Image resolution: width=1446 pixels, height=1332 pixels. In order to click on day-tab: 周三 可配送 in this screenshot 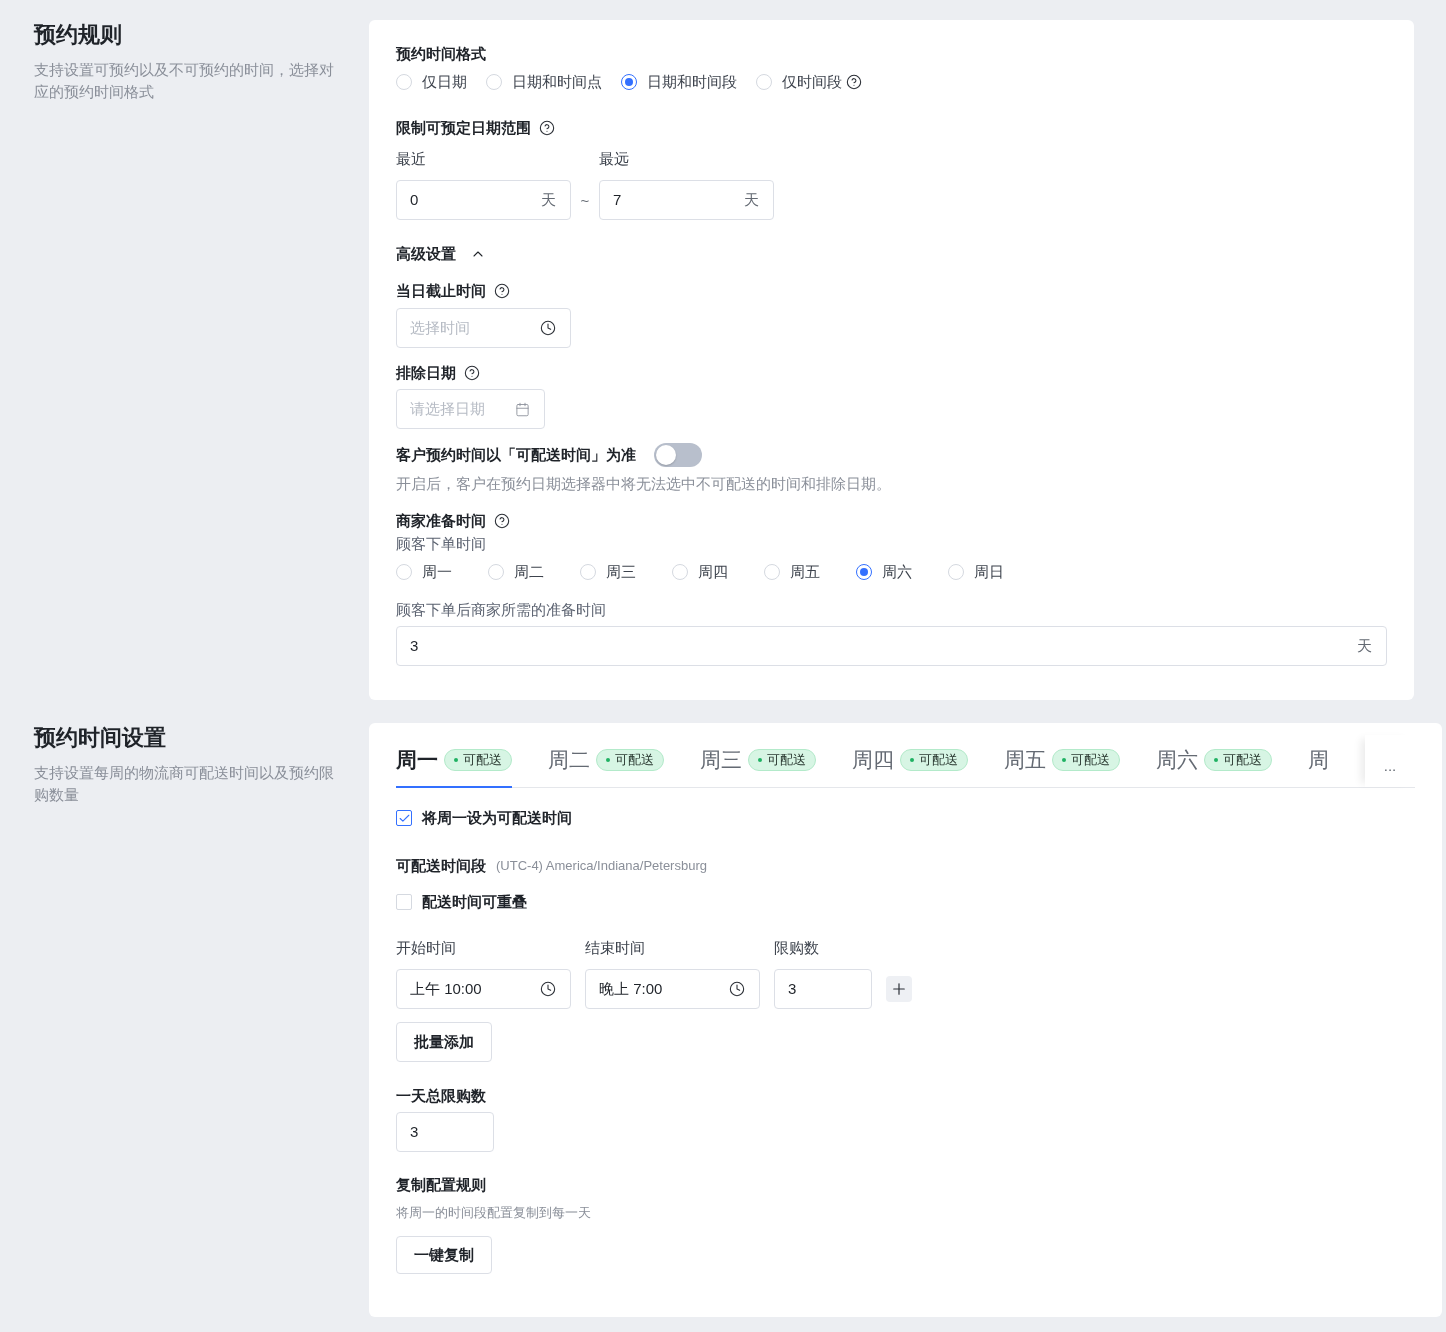, I will do `click(758, 761)`.